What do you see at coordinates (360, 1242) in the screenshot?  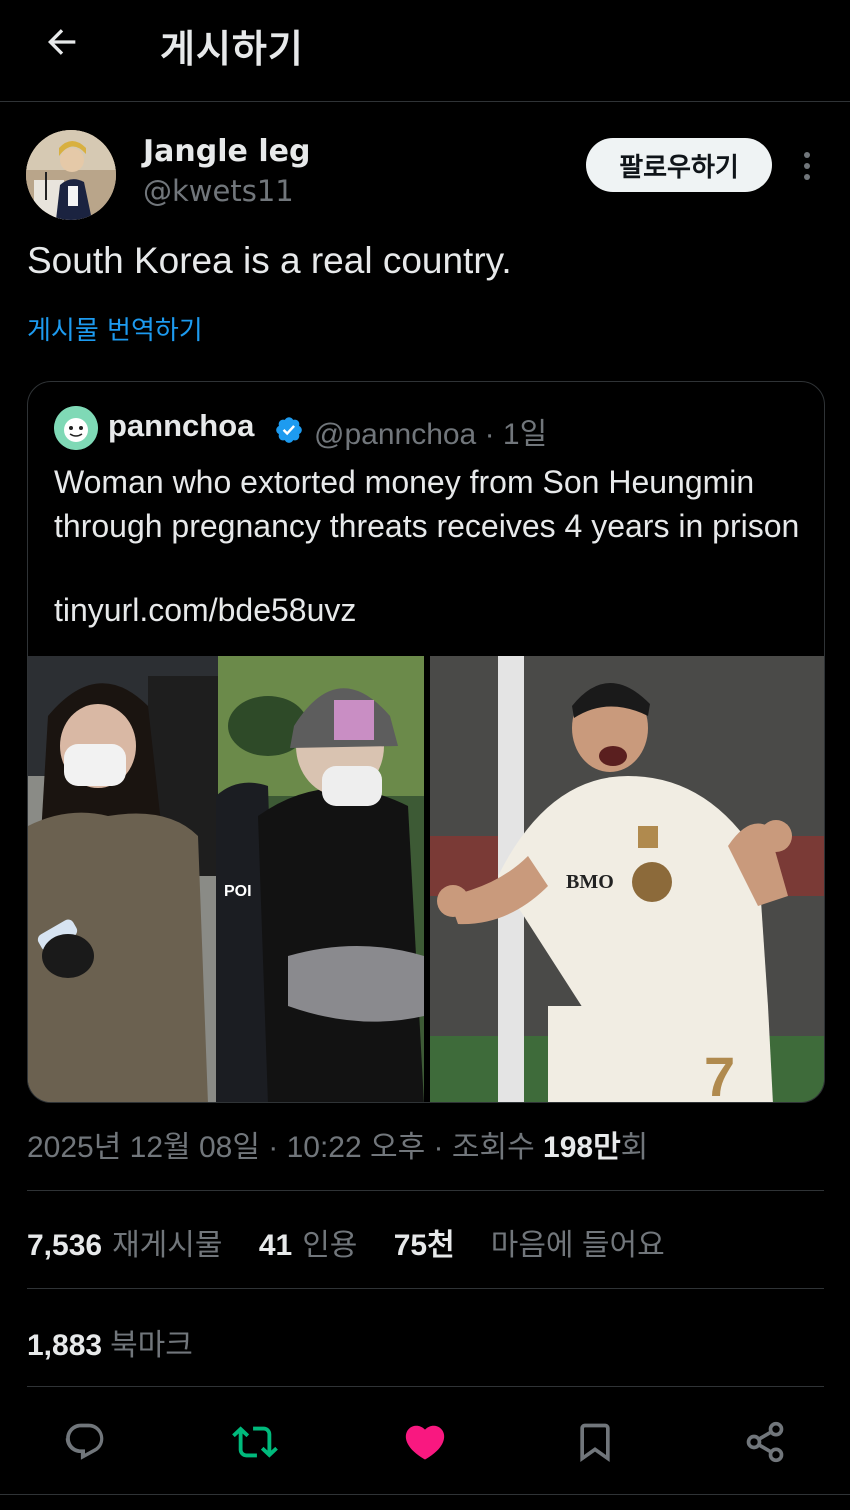 I see `engagement-stats: 7,536 재게시물 41 인용 75천 마음에 들어요` at bounding box center [360, 1242].